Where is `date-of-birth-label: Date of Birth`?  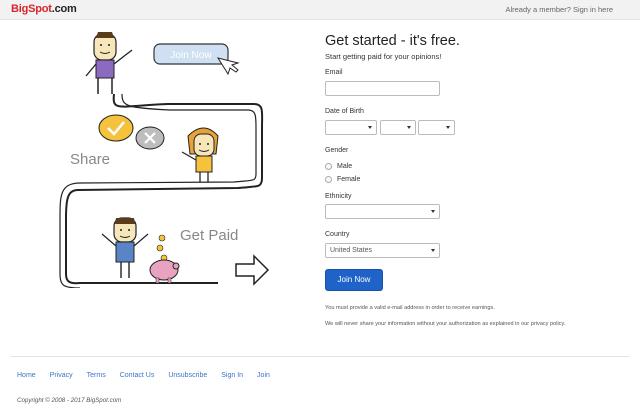 date-of-birth-label: Date of Birth is located at coordinates (344, 111).